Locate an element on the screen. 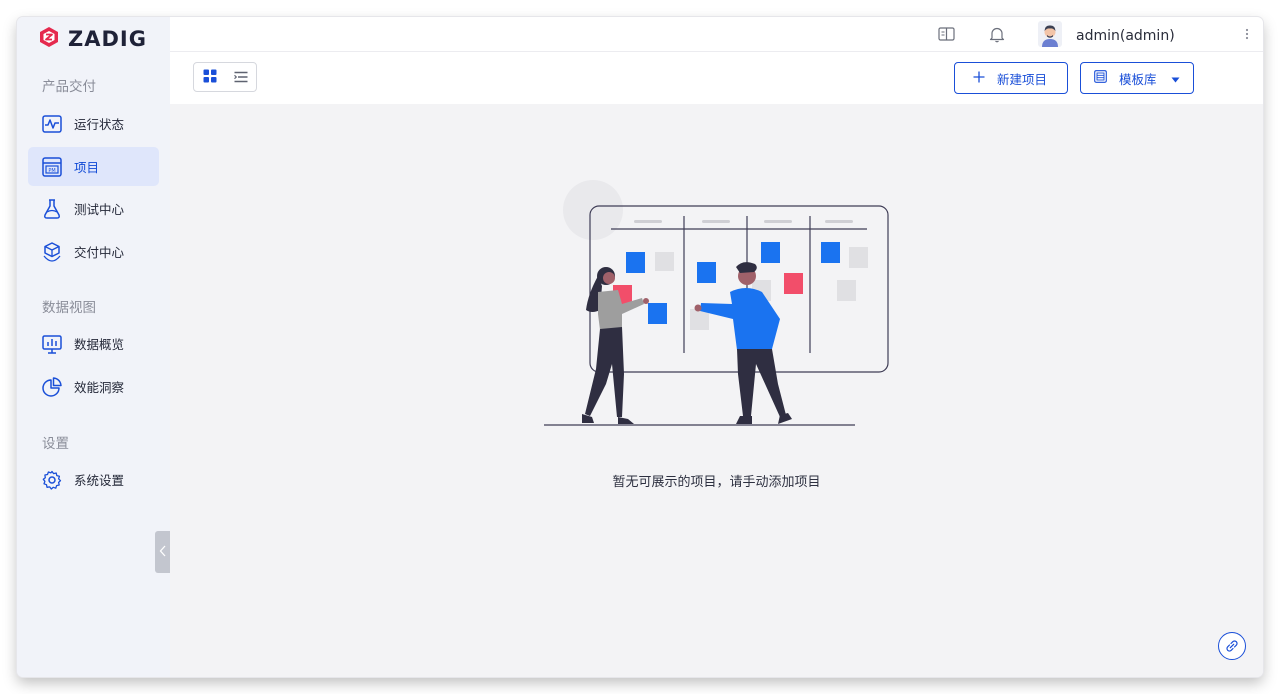 The width and height of the screenshot is (1280, 694). sidebar-item-efficiency-insight: 效能洞察 is located at coordinates (93, 386).